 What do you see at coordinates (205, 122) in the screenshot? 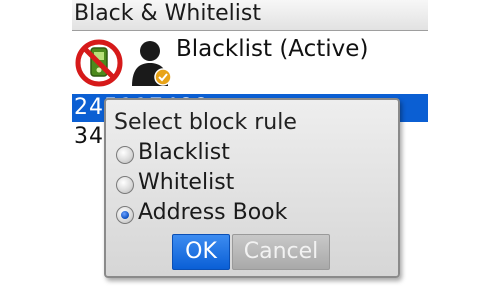
I see `dialog-title: Select block rule` at bounding box center [205, 122].